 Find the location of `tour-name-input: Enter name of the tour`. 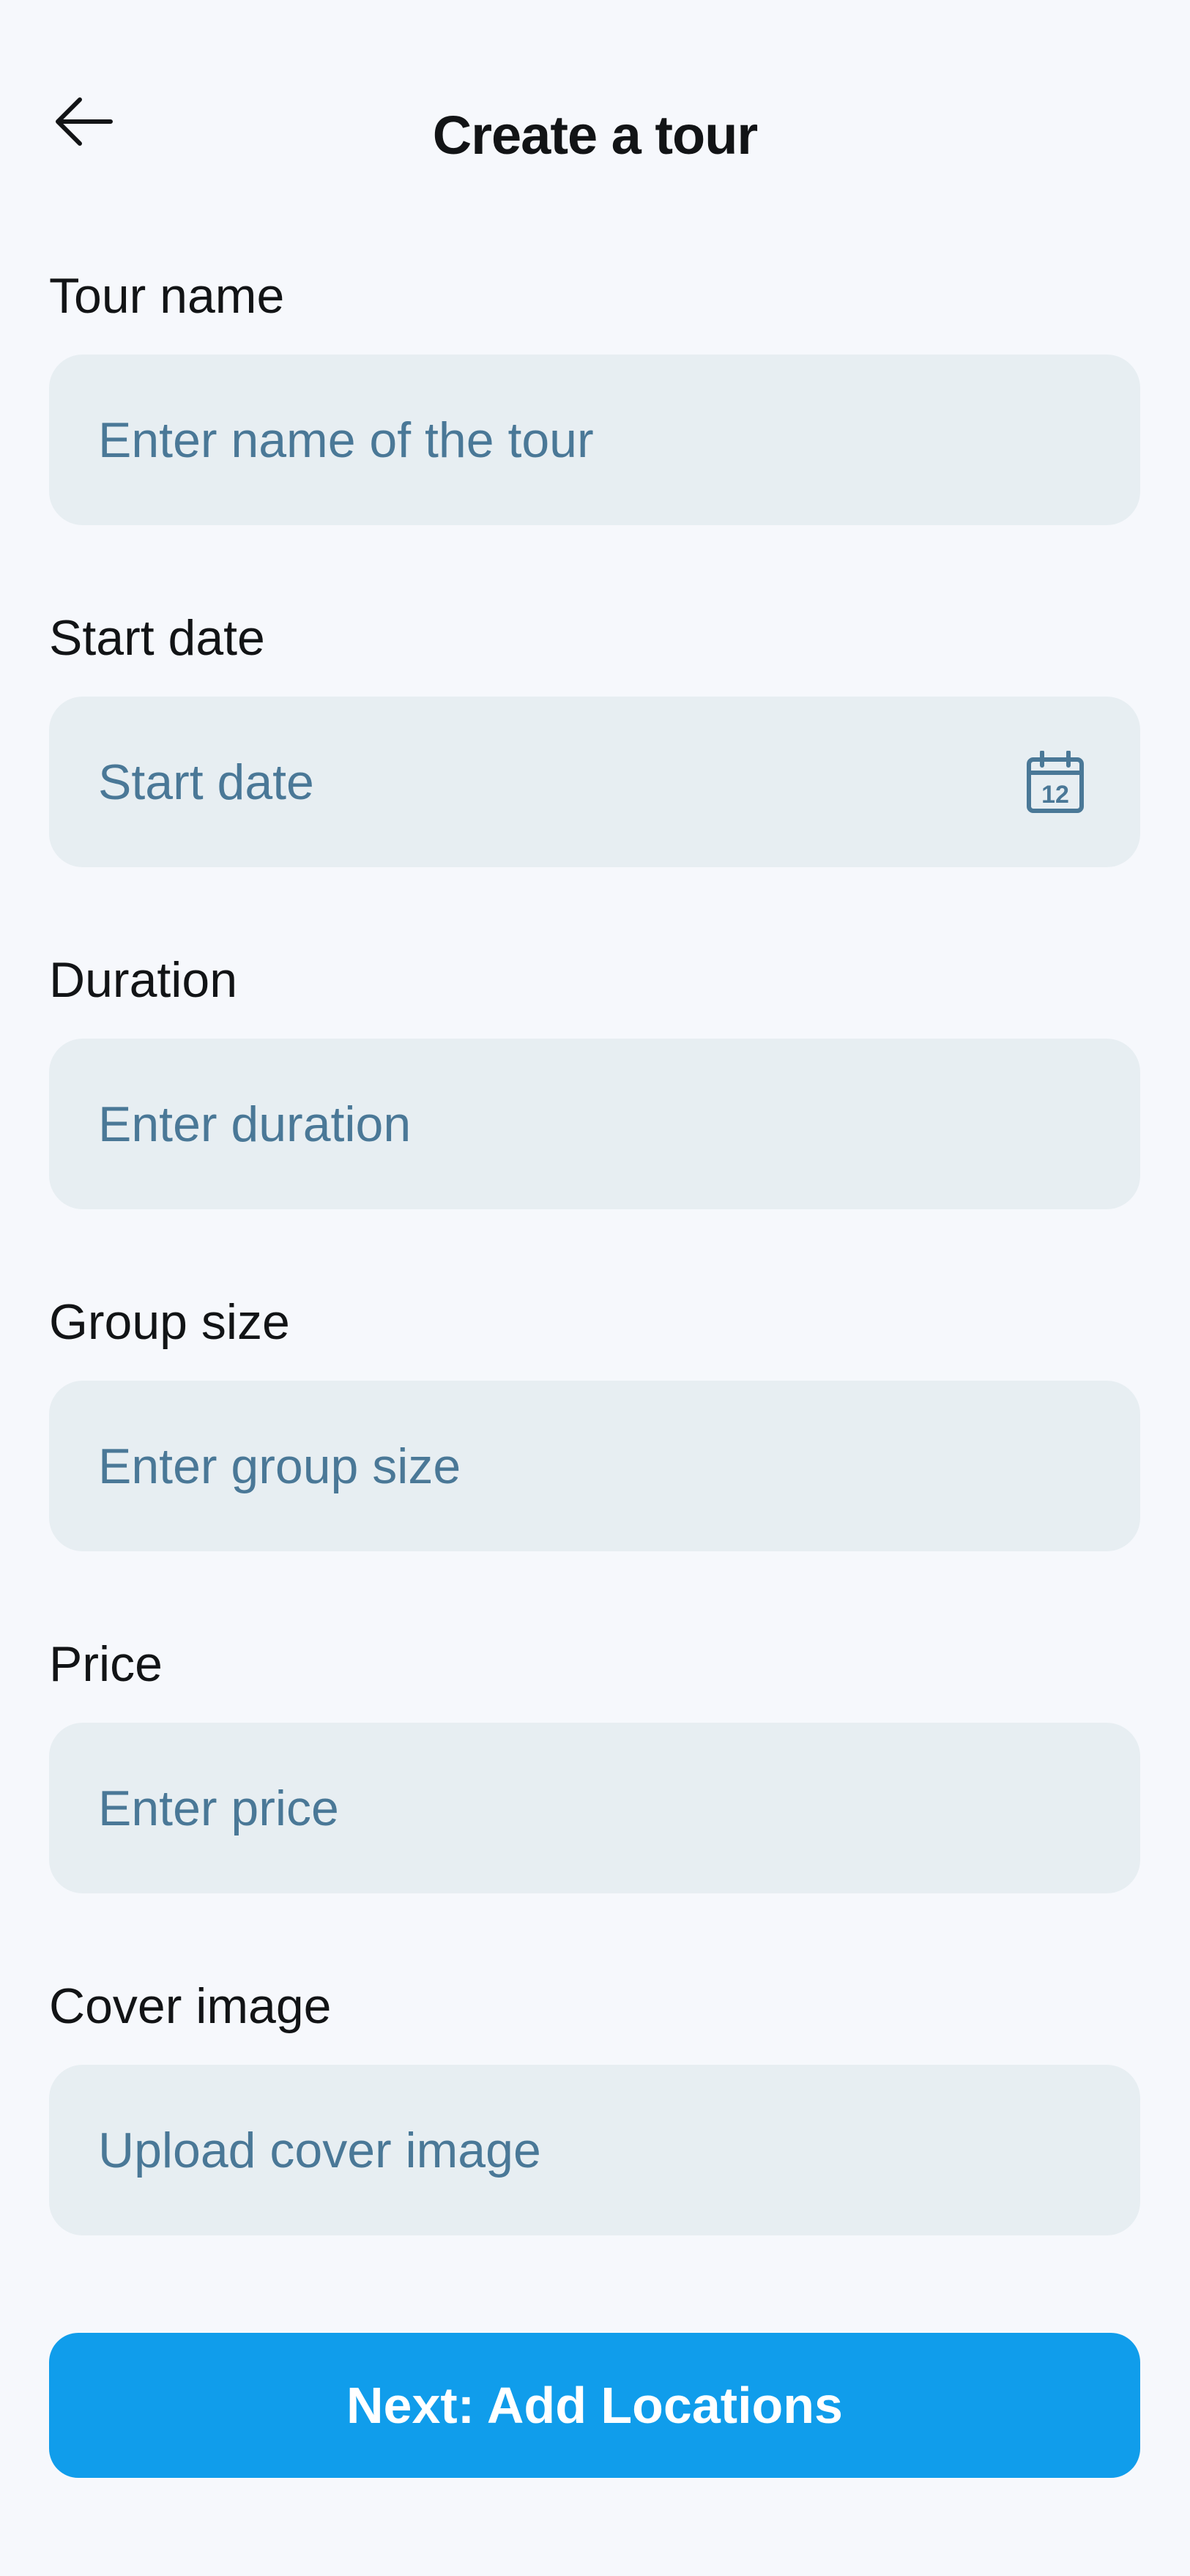

tour-name-input: Enter name of the tour is located at coordinates (594, 440).